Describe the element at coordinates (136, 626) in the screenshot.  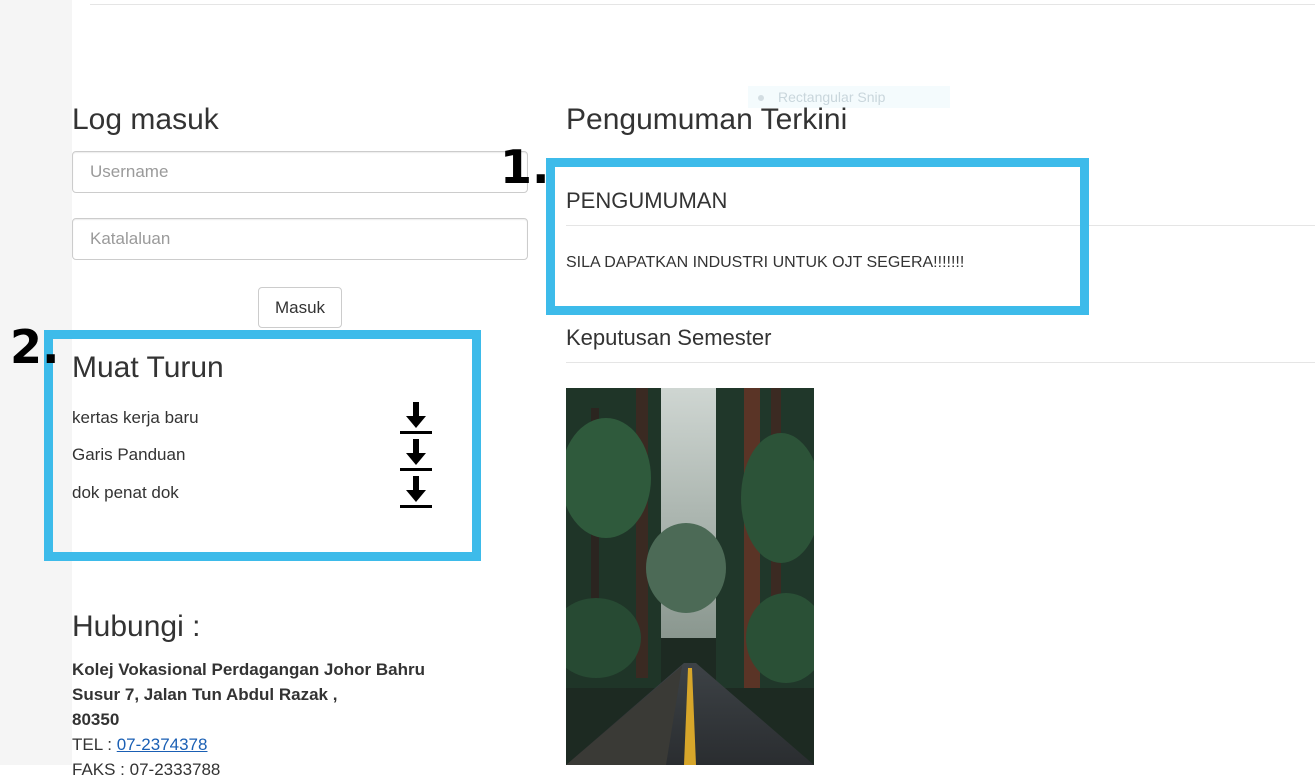
I see `contact-heading: Hubungi :` at that location.